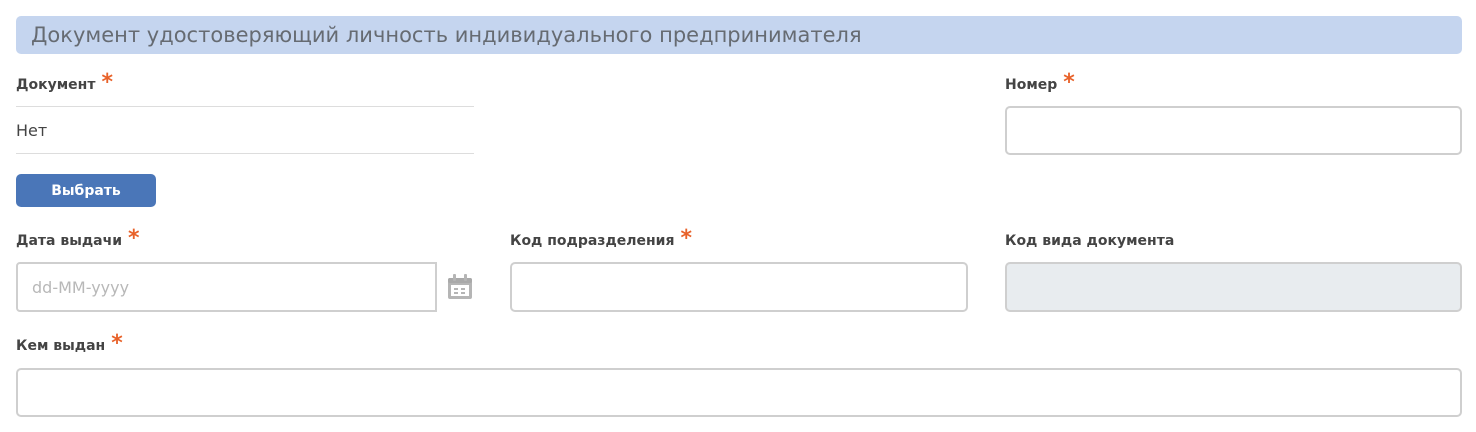 The image size is (1476, 432). I want to click on document-type-code-label: Код вида документа, so click(1089, 241).